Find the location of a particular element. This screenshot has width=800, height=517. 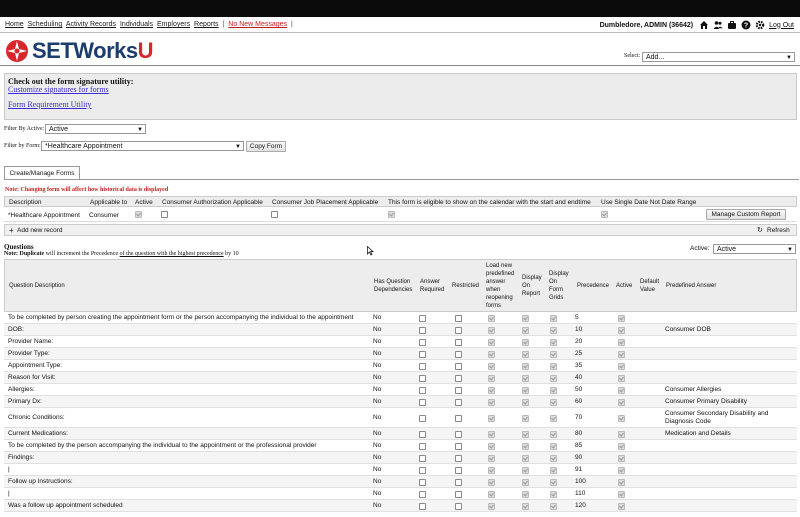

setworks-logo: SETWorksU is located at coordinates (79, 51).